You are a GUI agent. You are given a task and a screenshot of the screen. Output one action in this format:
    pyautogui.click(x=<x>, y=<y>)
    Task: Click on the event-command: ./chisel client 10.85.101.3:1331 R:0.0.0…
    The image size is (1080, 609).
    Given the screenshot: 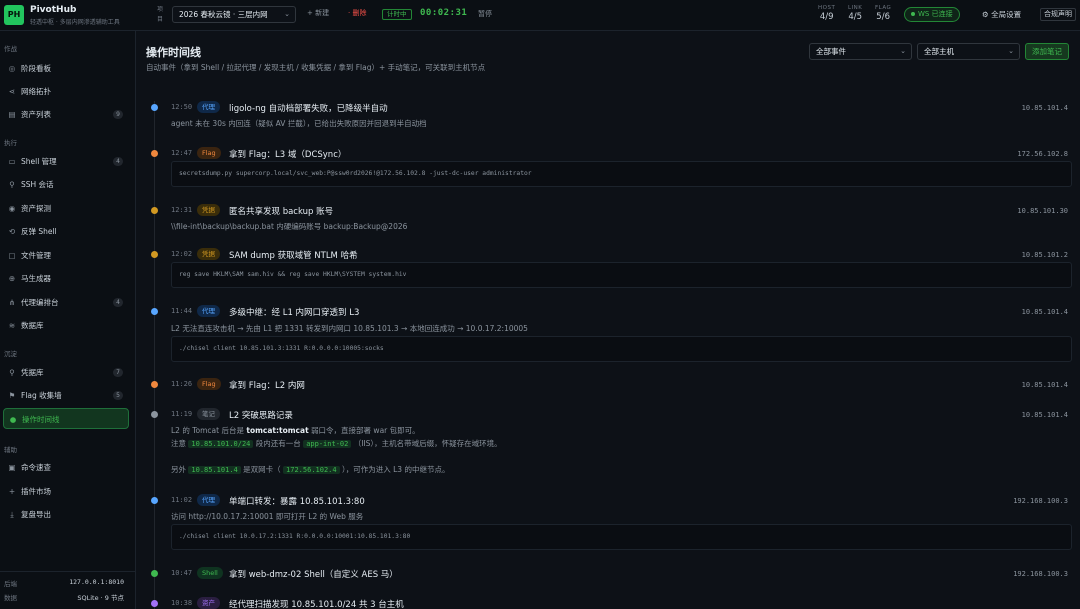 What is the action you would take?
    pyautogui.click(x=621, y=349)
    